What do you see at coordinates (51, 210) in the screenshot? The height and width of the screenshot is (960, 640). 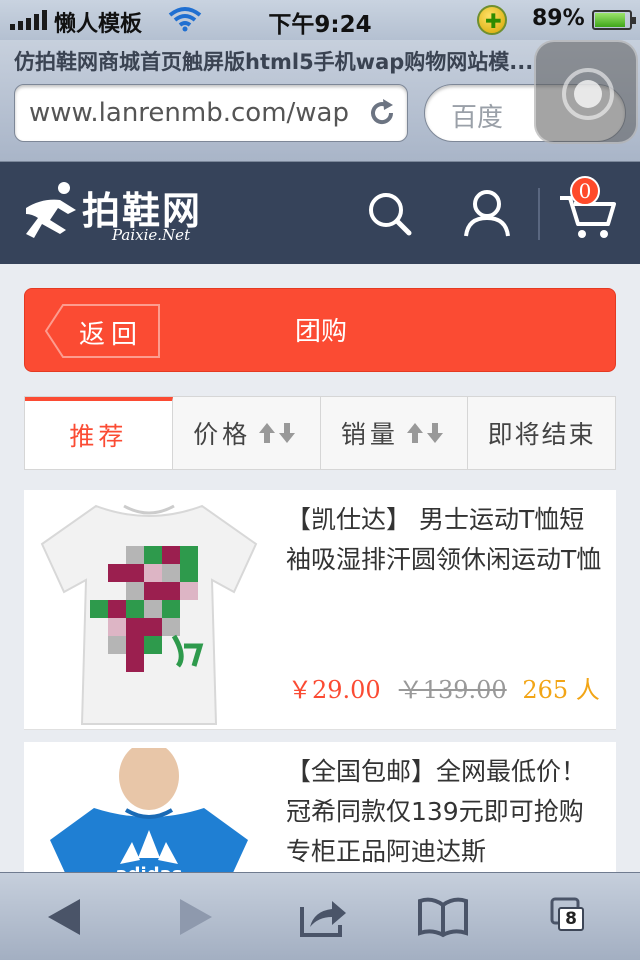 I see `runner-logo-icon` at bounding box center [51, 210].